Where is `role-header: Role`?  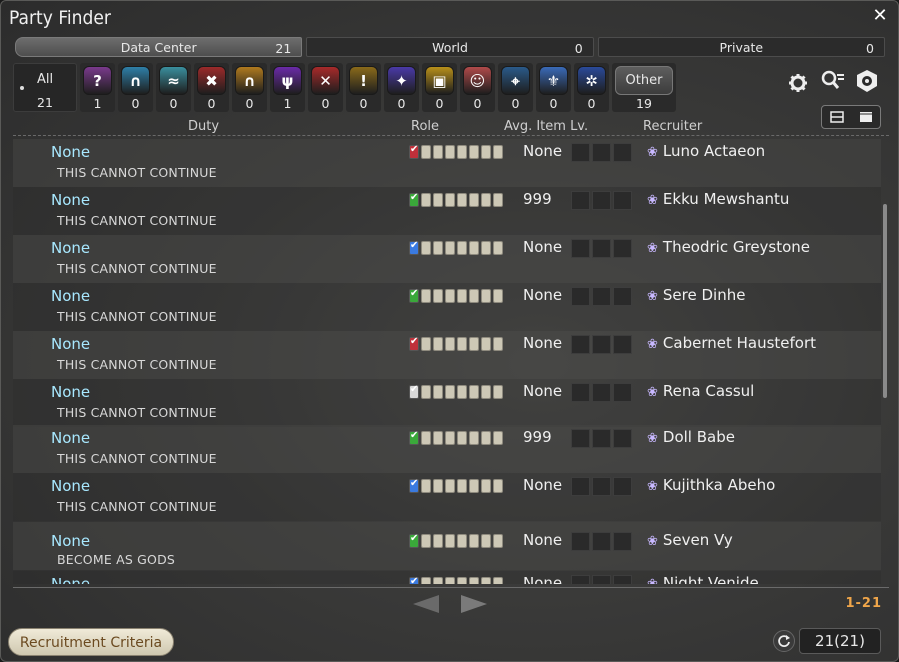 role-header: Role is located at coordinates (425, 126).